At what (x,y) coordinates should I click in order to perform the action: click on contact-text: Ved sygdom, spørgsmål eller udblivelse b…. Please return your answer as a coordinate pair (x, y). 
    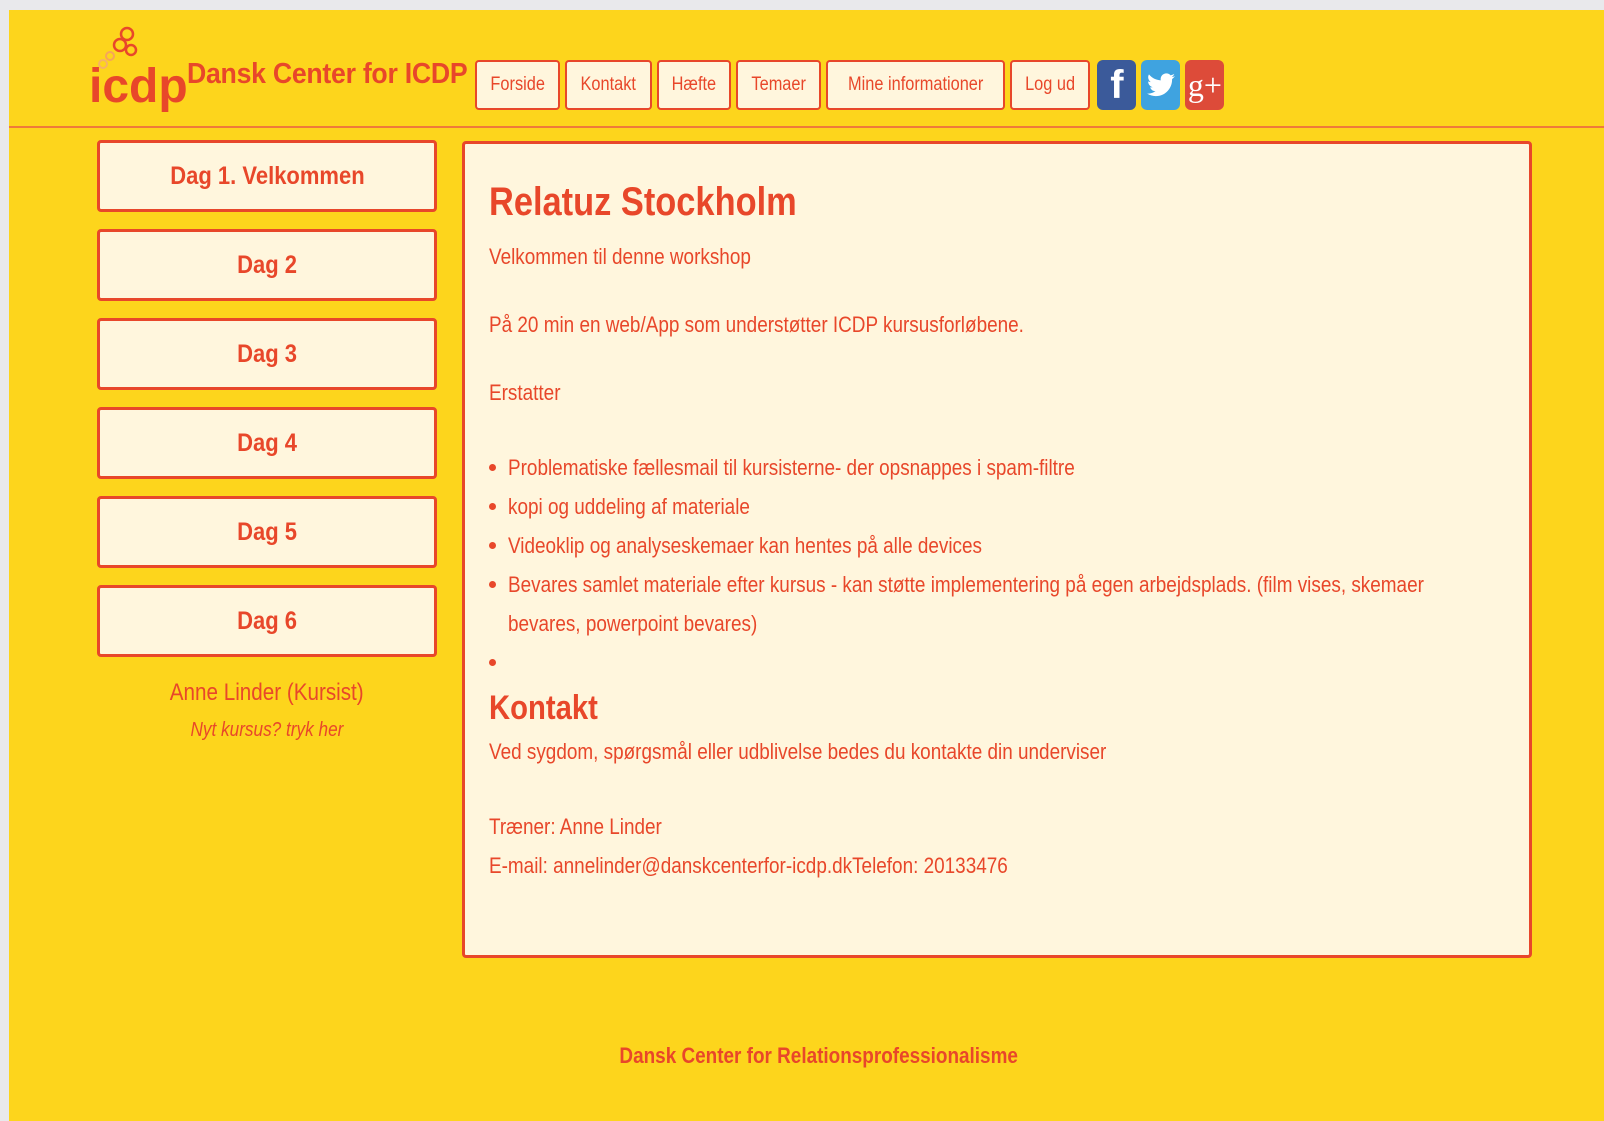
    Looking at the image, I should click on (798, 751).